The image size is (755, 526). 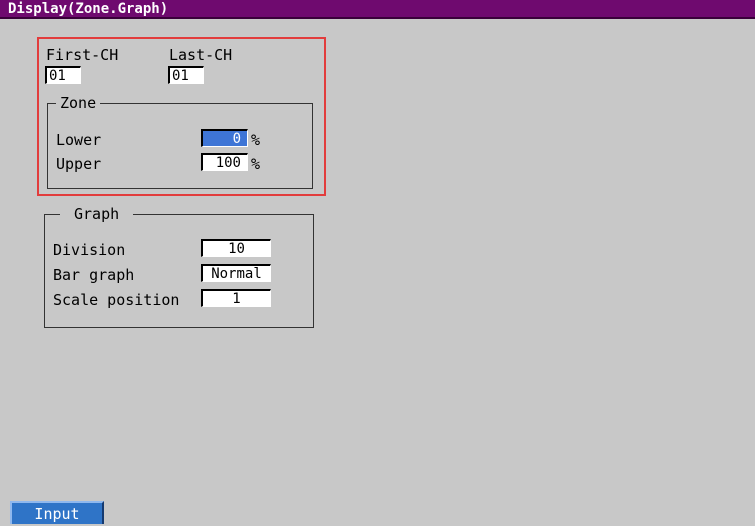 What do you see at coordinates (79, 140) in the screenshot?
I see `lower-label: Lower` at bounding box center [79, 140].